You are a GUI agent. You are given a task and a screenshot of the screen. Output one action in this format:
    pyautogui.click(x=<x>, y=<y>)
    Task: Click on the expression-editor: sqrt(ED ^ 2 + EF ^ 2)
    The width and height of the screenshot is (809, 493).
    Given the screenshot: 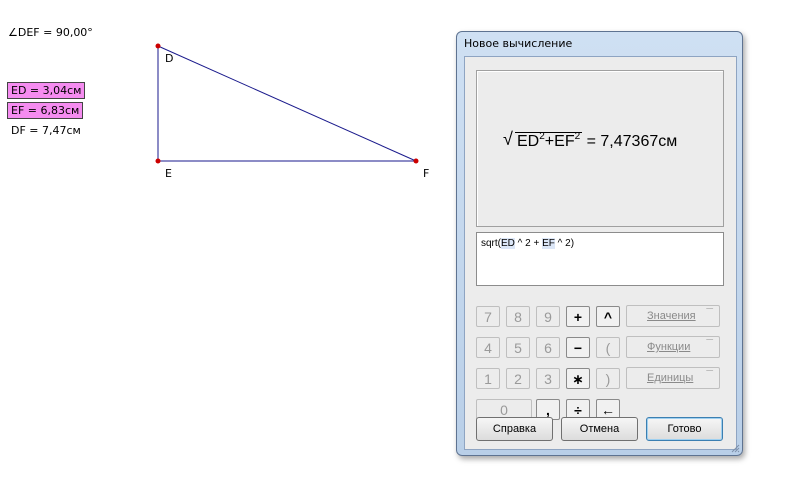 What is the action you would take?
    pyautogui.click(x=600, y=259)
    